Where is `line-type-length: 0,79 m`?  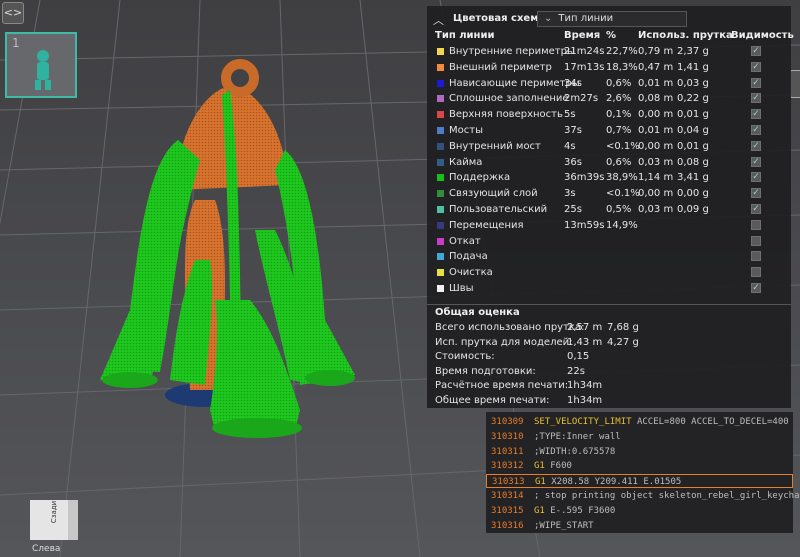 line-type-length: 0,79 m is located at coordinates (656, 51).